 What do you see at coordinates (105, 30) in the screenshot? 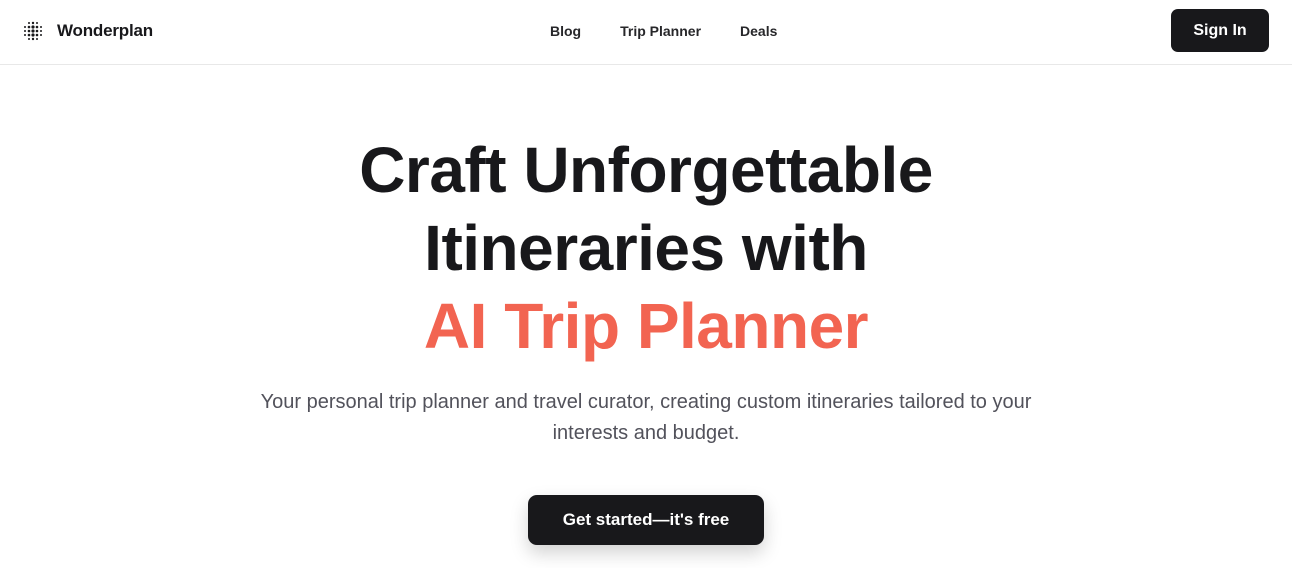
I see `brand-name: Wonderplan` at bounding box center [105, 30].